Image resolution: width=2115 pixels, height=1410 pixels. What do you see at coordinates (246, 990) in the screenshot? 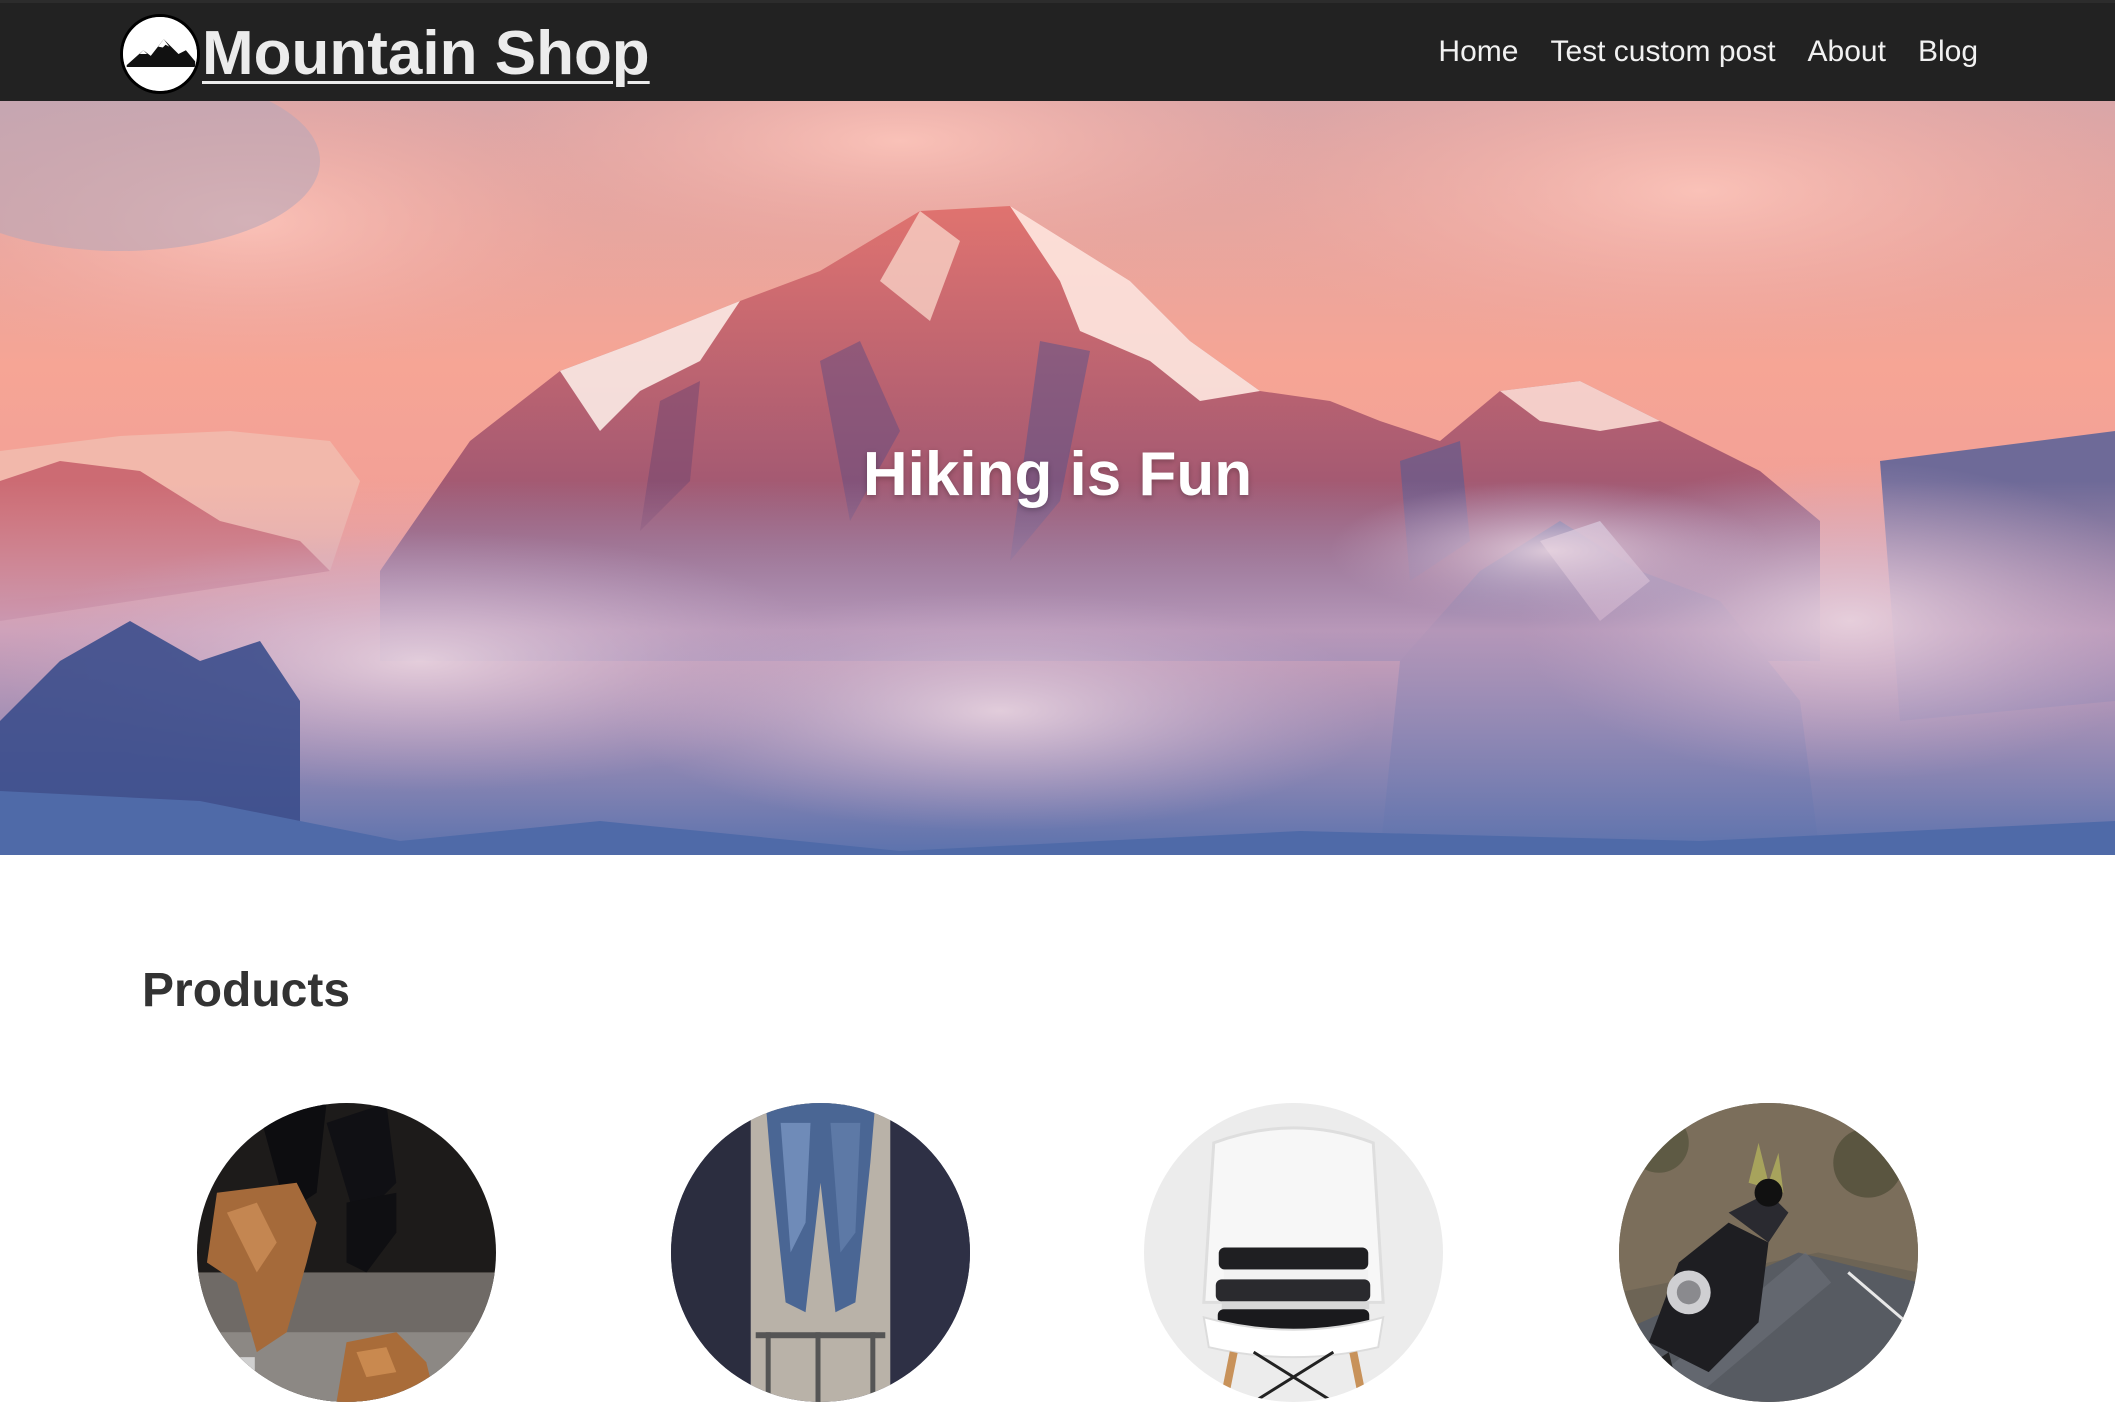
I see `products-heading: Products` at bounding box center [246, 990].